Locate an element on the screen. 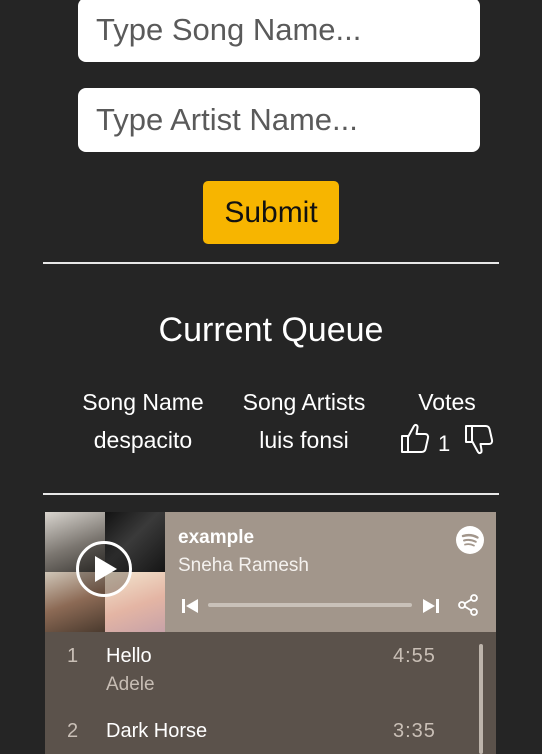 The width and height of the screenshot is (542, 754). queue-title: Current Queue is located at coordinates (271, 330).